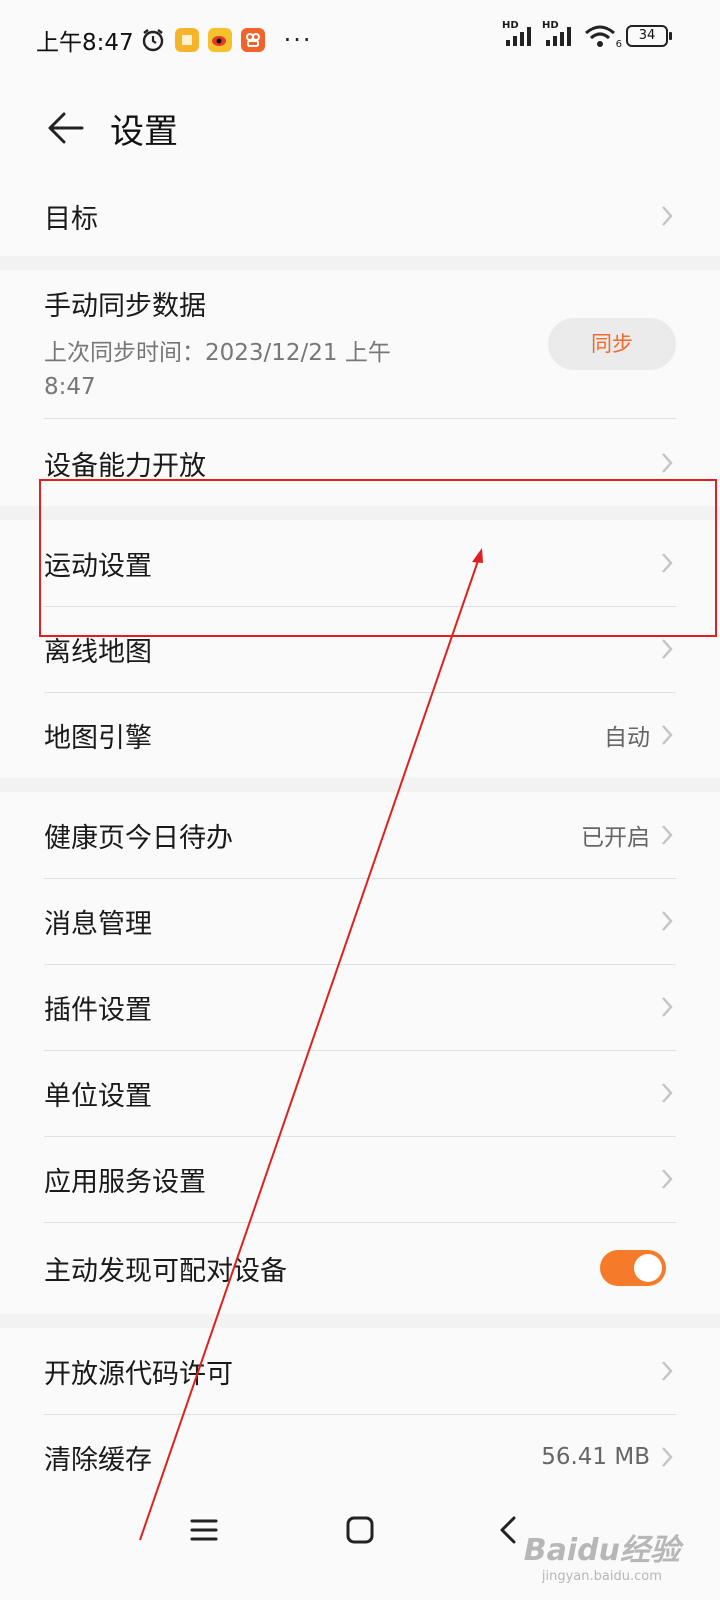 The image size is (720, 1600). What do you see at coordinates (601, 1576) in the screenshot?
I see `watermark-url: jingyan.baidu.com` at bounding box center [601, 1576].